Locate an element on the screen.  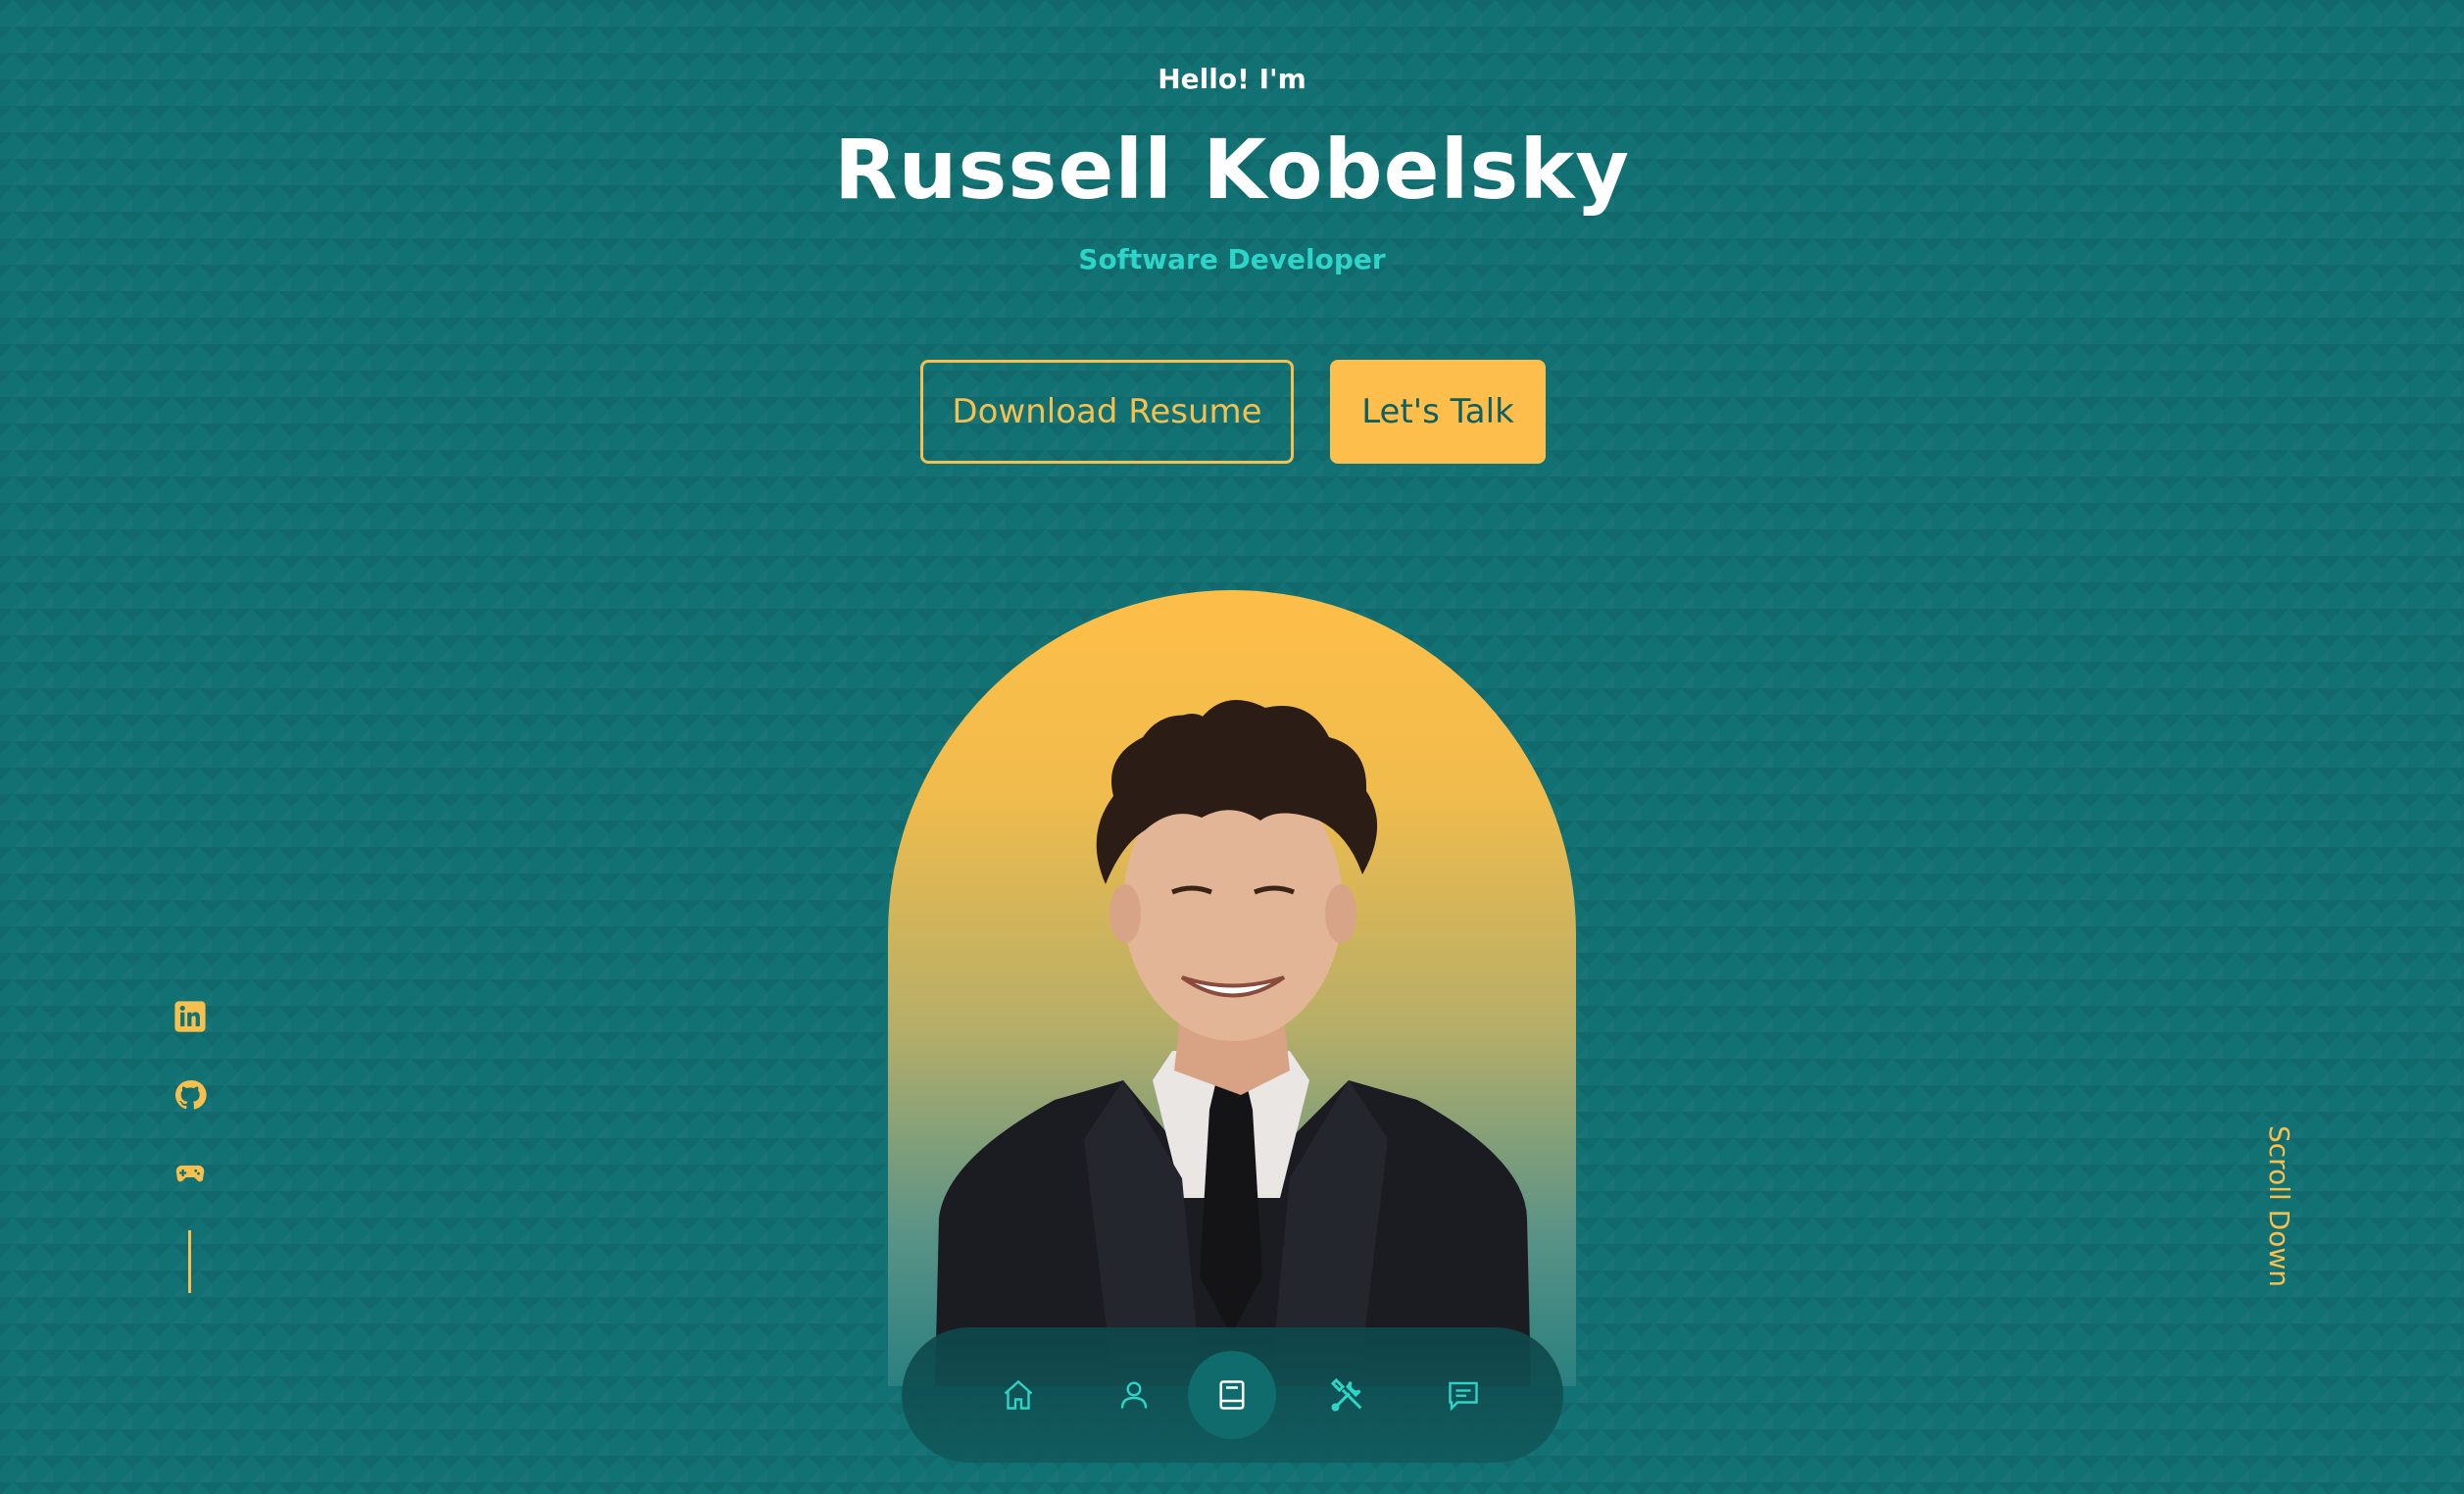
hero-role: Software Developer is located at coordinates (1232, 259).